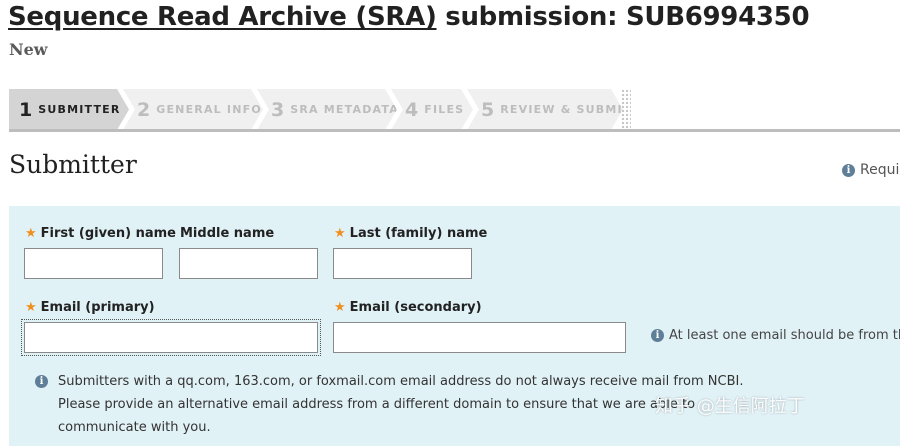 The height and width of the screenshot is (446, 900). I want to click on step-number: 3, so click(278, 109).